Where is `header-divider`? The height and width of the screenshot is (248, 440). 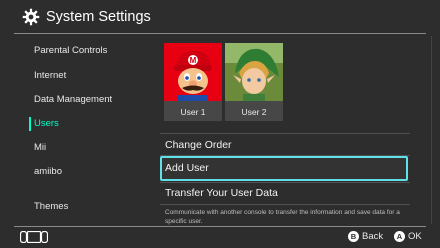 header-divider is located at coordinates (220, 33).